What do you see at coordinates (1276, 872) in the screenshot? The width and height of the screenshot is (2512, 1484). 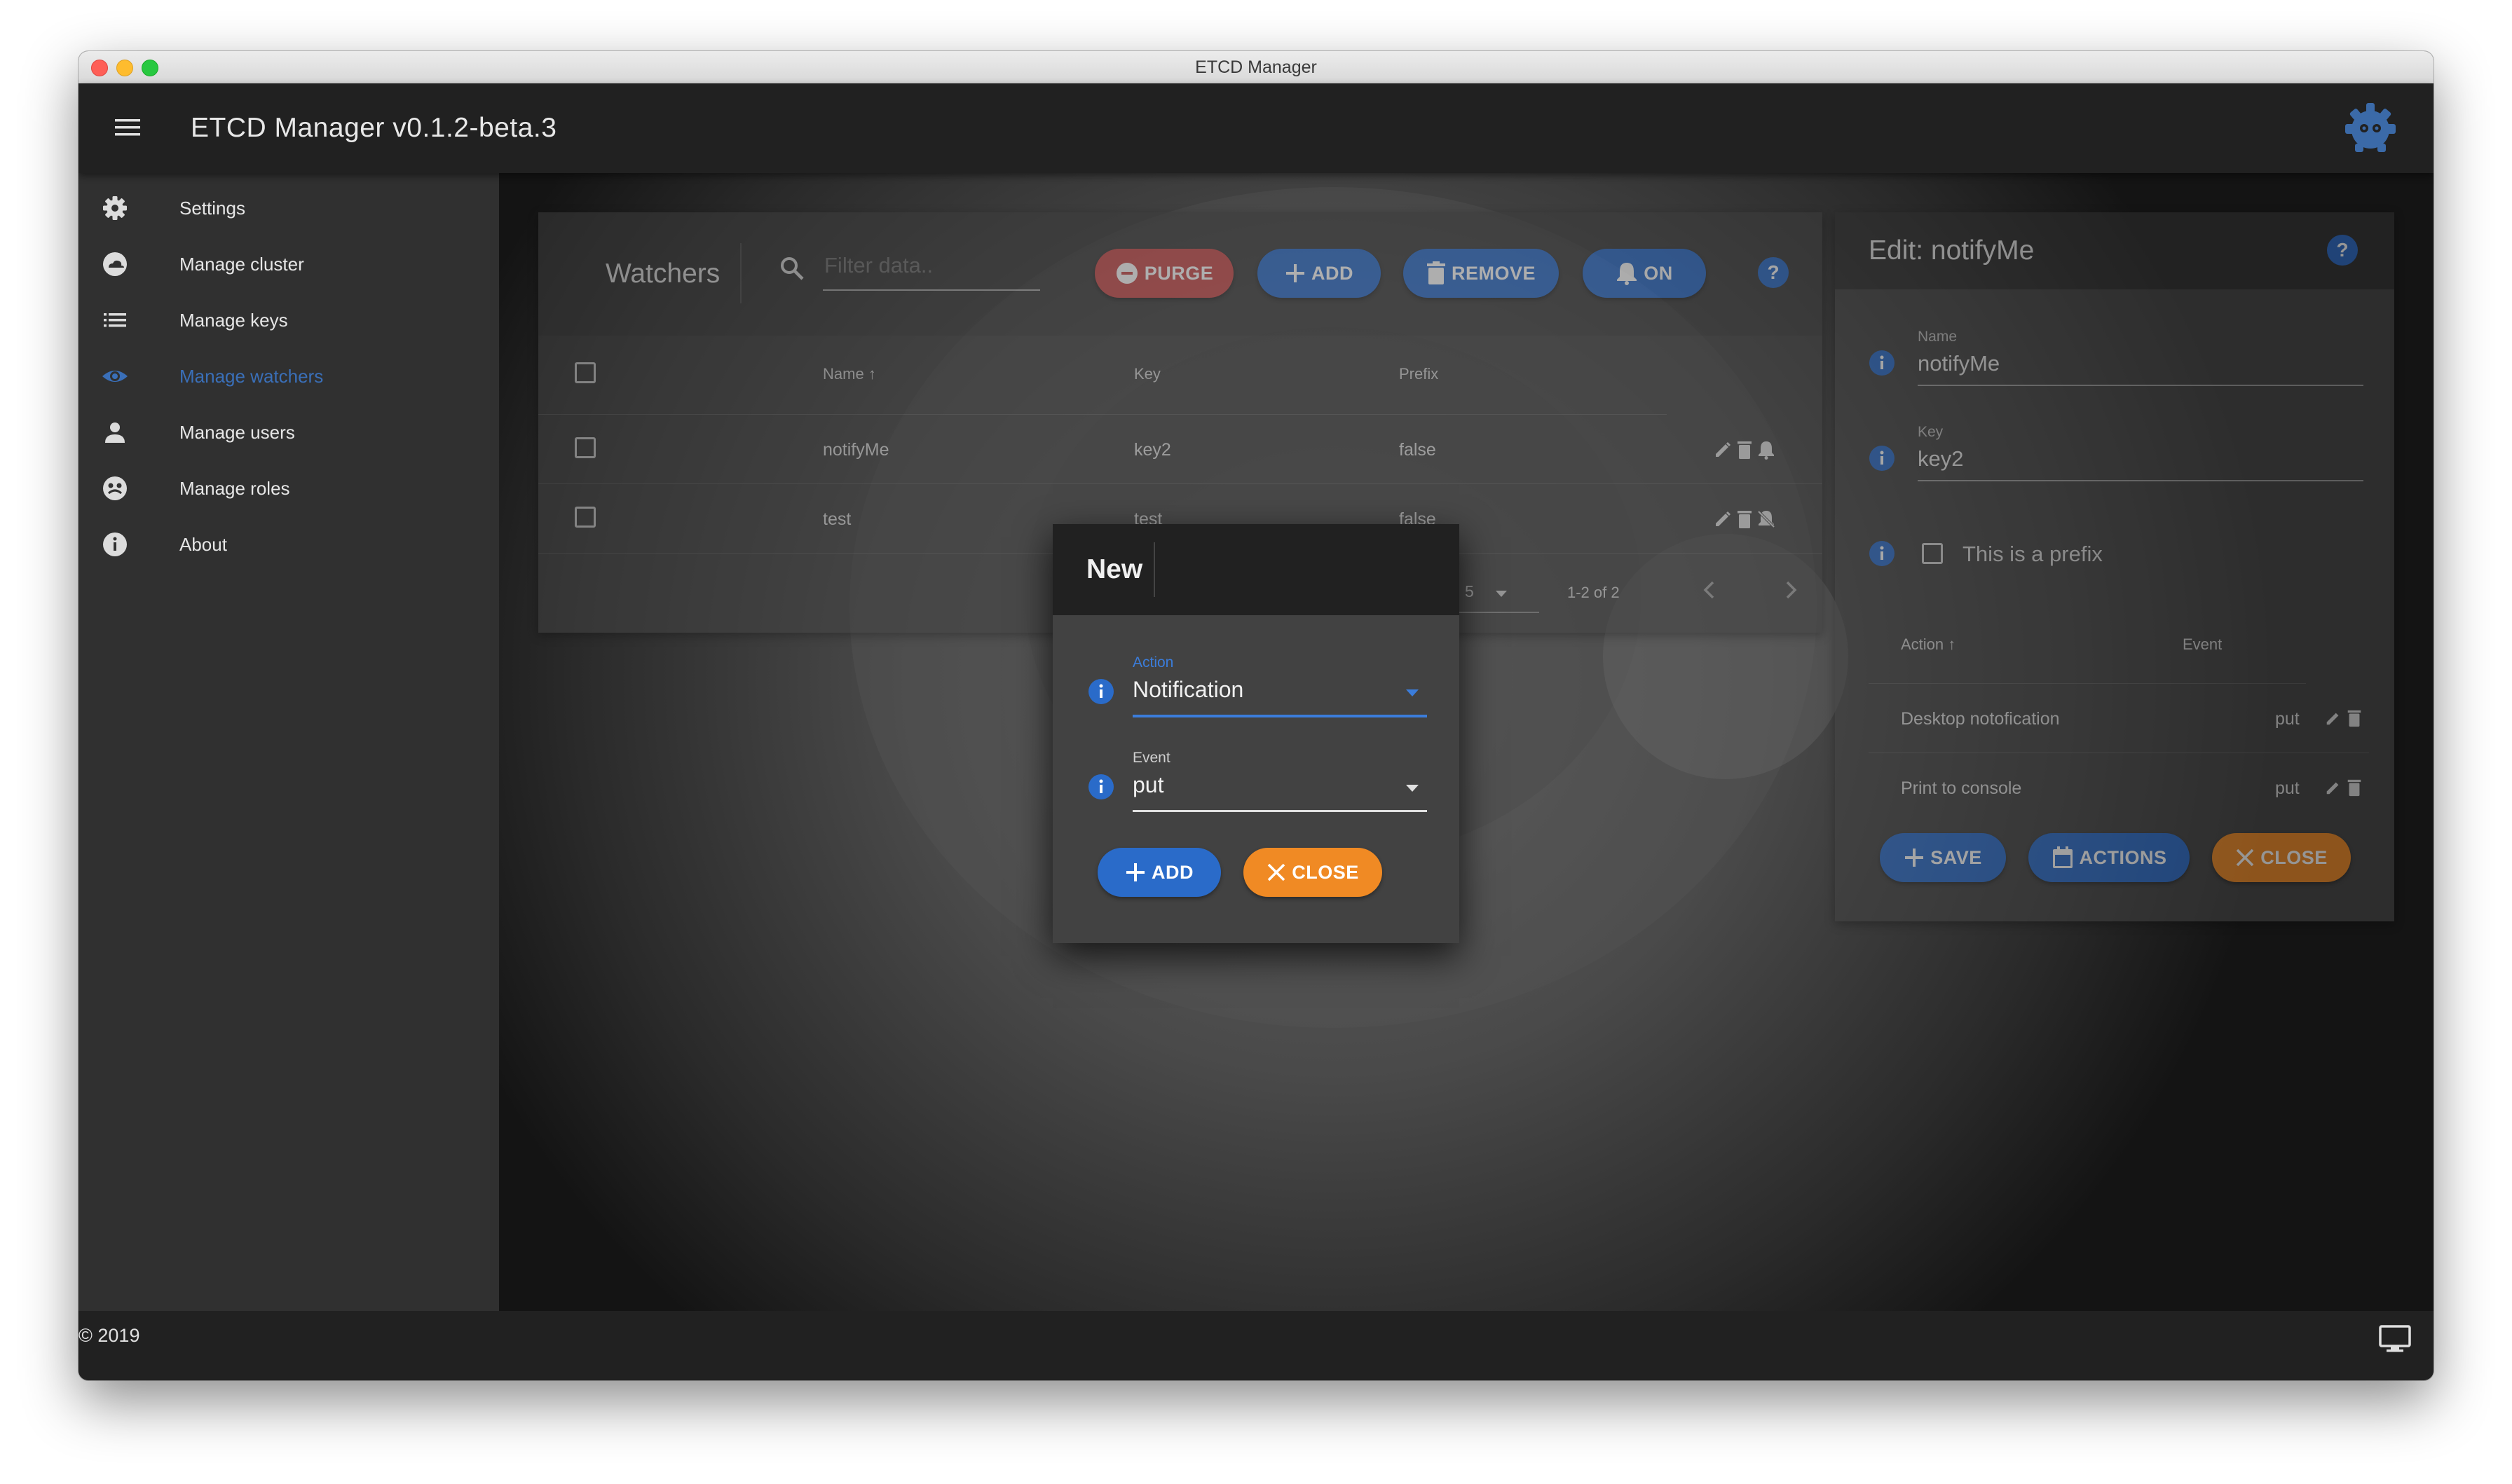 I see `close-icon` at bounding box center [1276, 872].